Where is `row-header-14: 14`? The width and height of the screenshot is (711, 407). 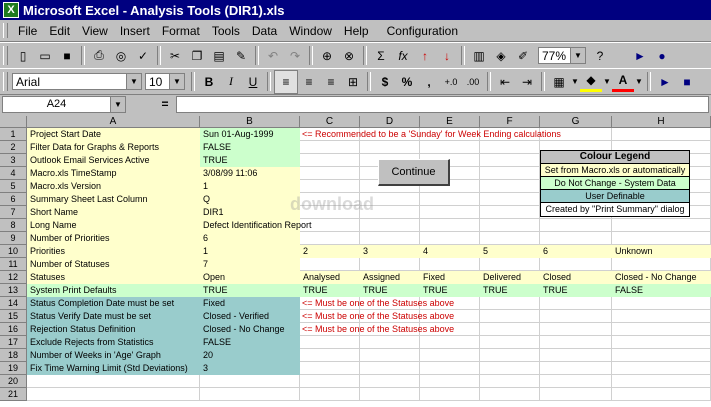 row-header-14: 14 is located at coordinates (13, 303).